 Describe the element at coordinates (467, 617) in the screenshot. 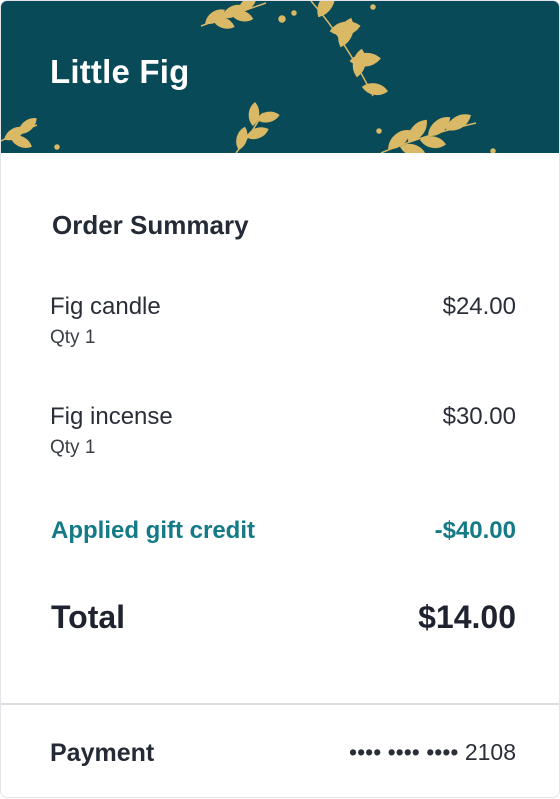

I see `total-amount: $14.00` at that location.